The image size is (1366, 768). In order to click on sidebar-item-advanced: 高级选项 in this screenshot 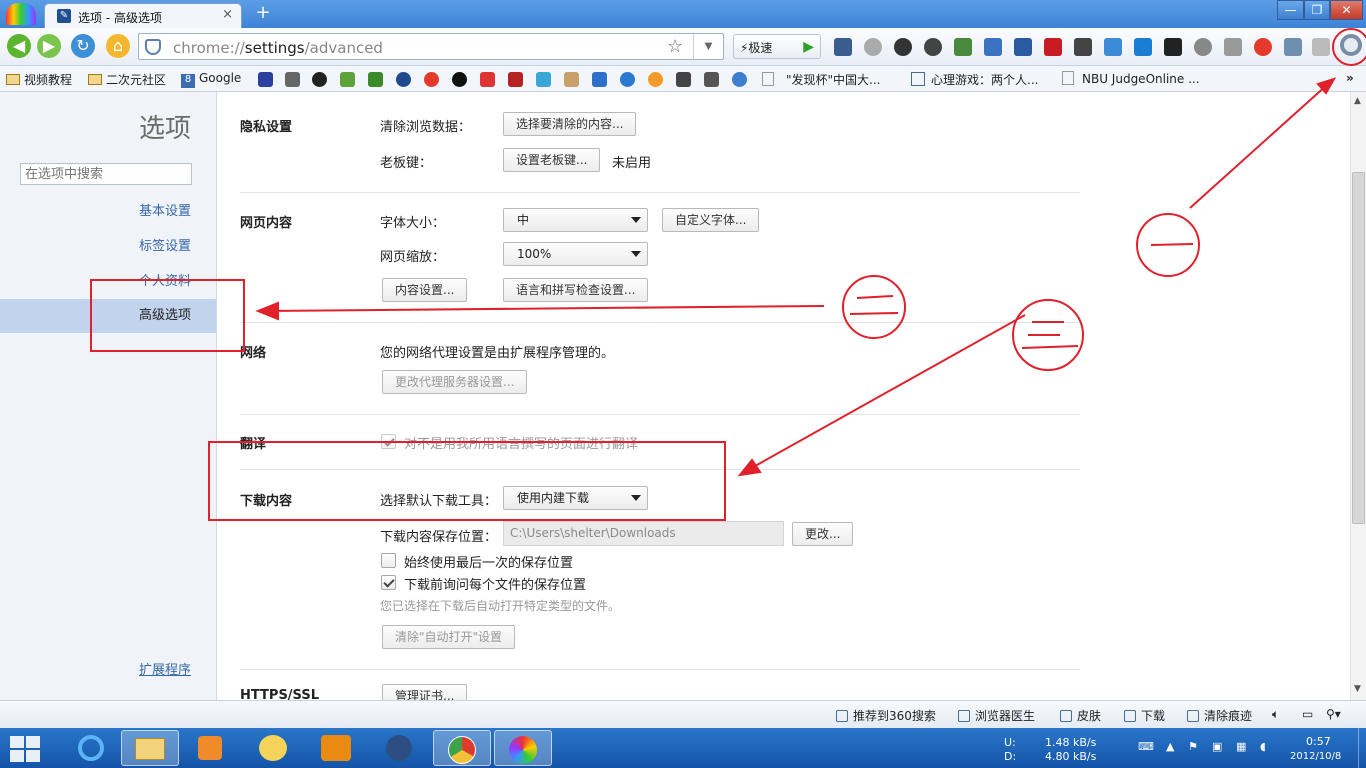, I will do `click(108, 316)`.